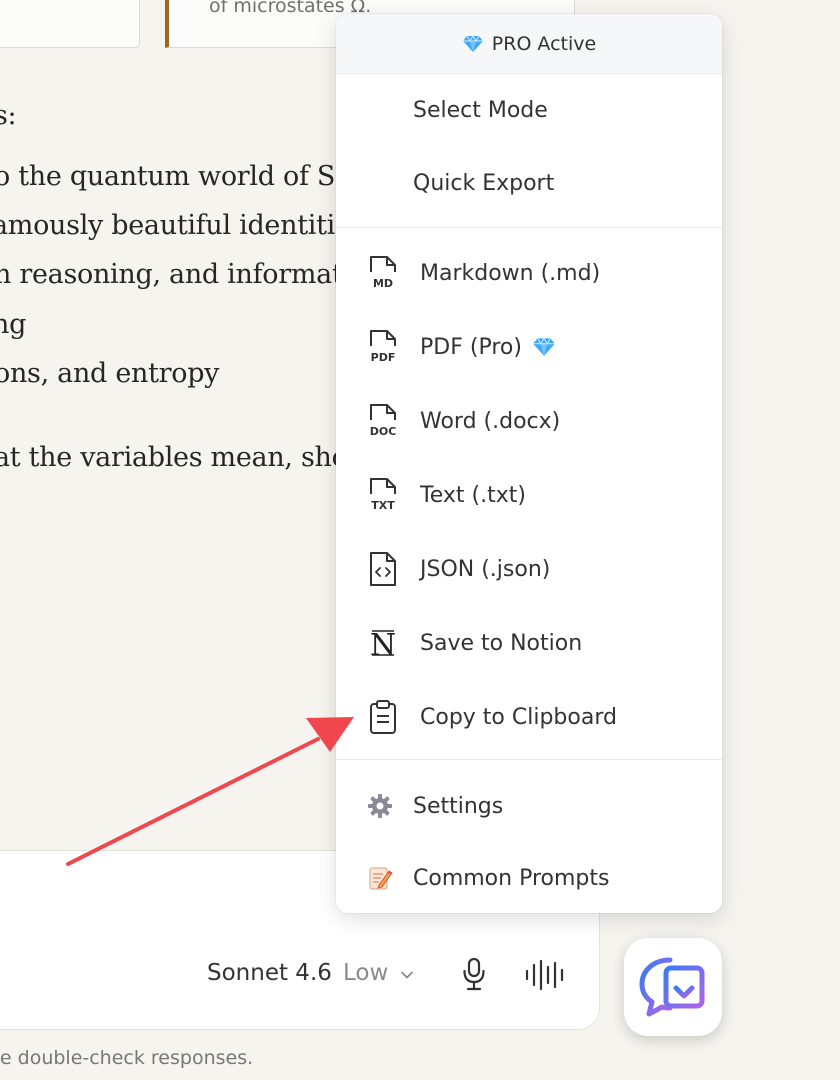  Describe the element at coordinates (185, 457) in the screenshot. I see `body-line: at the variables mean, show` at that location.